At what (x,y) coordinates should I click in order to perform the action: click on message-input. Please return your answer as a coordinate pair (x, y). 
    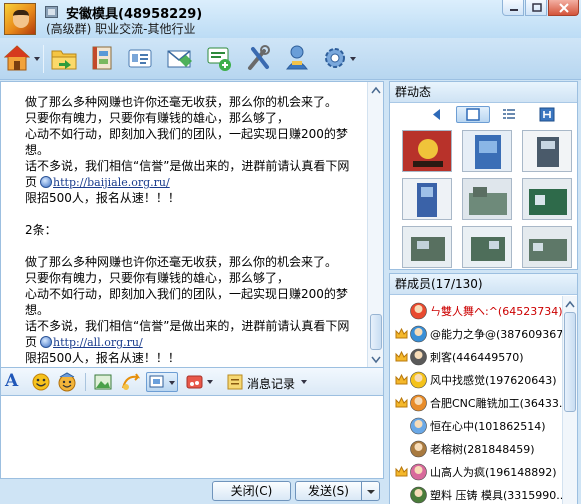
    Looking at the image, I should click on (192, 437).